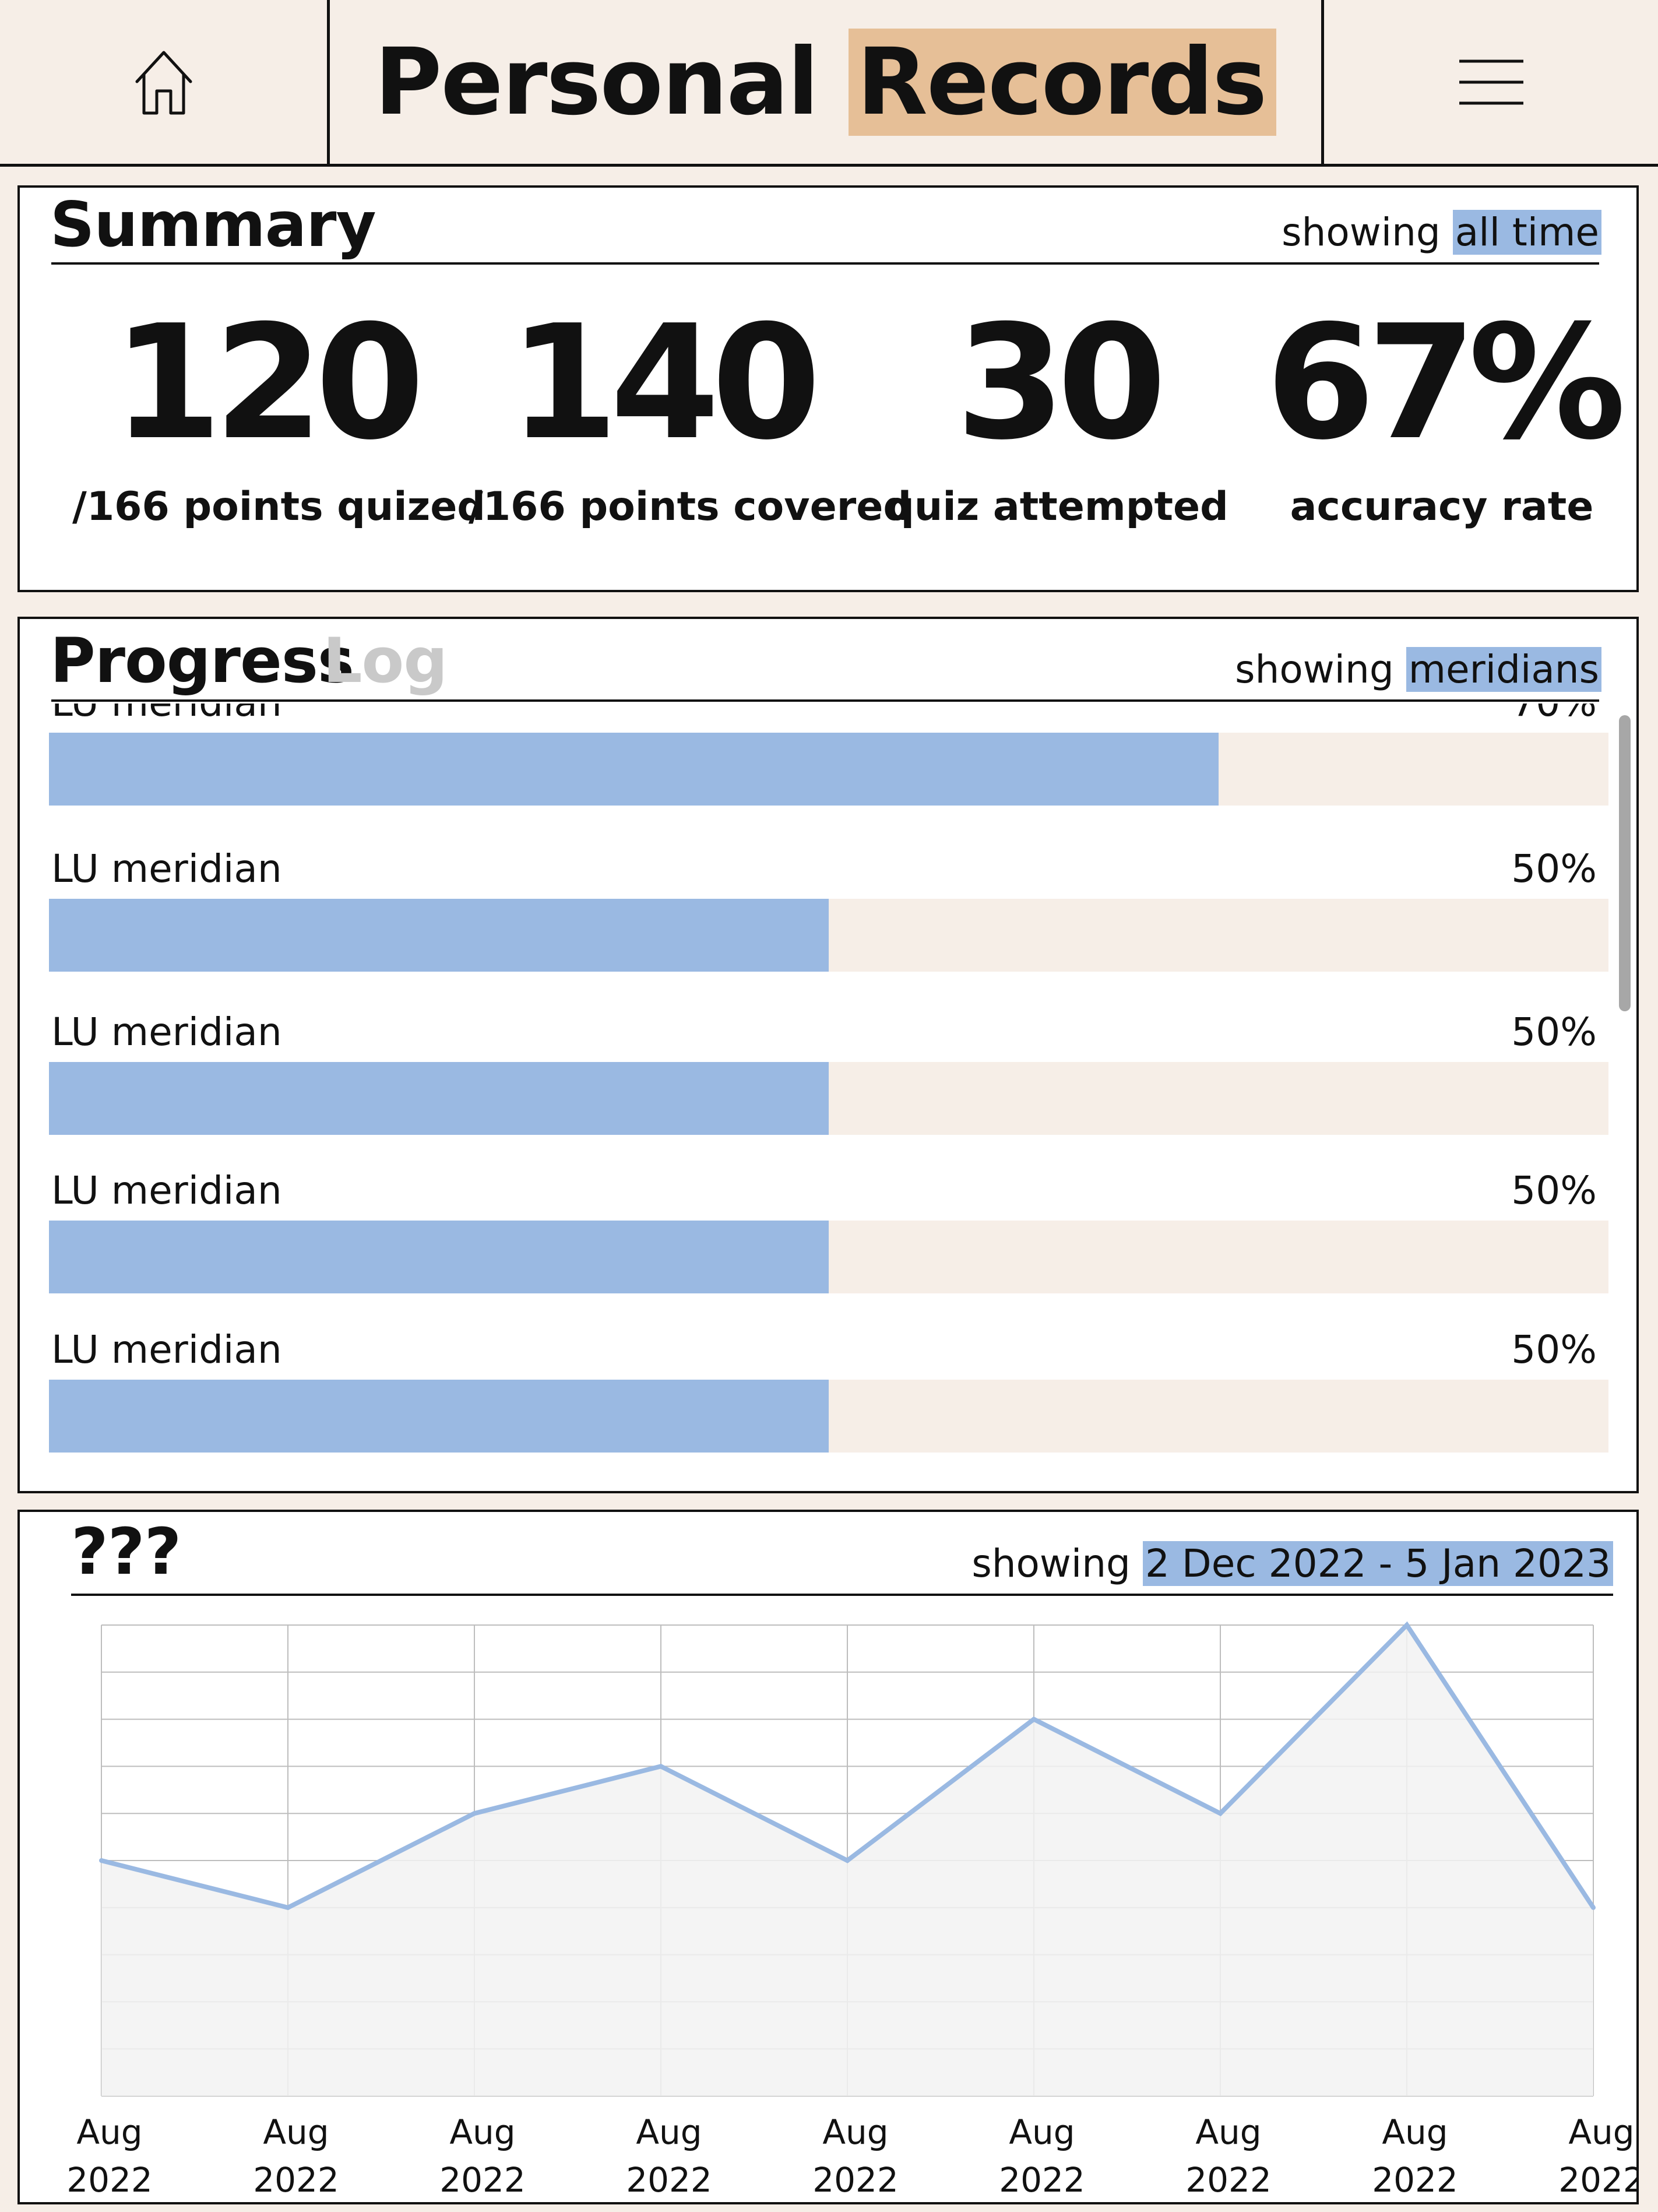 The width and height of the screenshot is (1658, 2212). Describe the element at coordinates (1554, 714) in the screenshot. I see `progress-item-percent: 70%` at that location.